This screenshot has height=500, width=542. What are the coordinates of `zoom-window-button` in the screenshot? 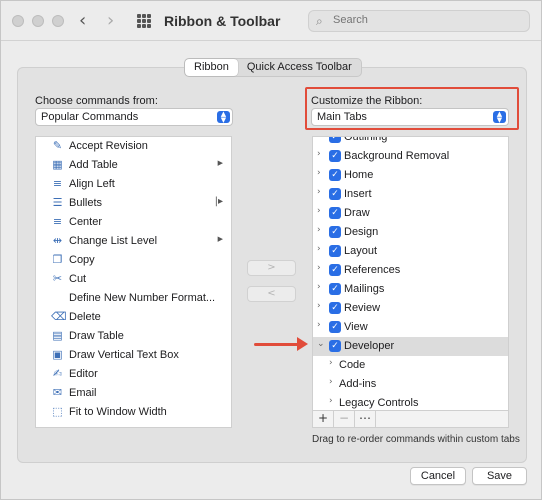 It's located at (58, 21).